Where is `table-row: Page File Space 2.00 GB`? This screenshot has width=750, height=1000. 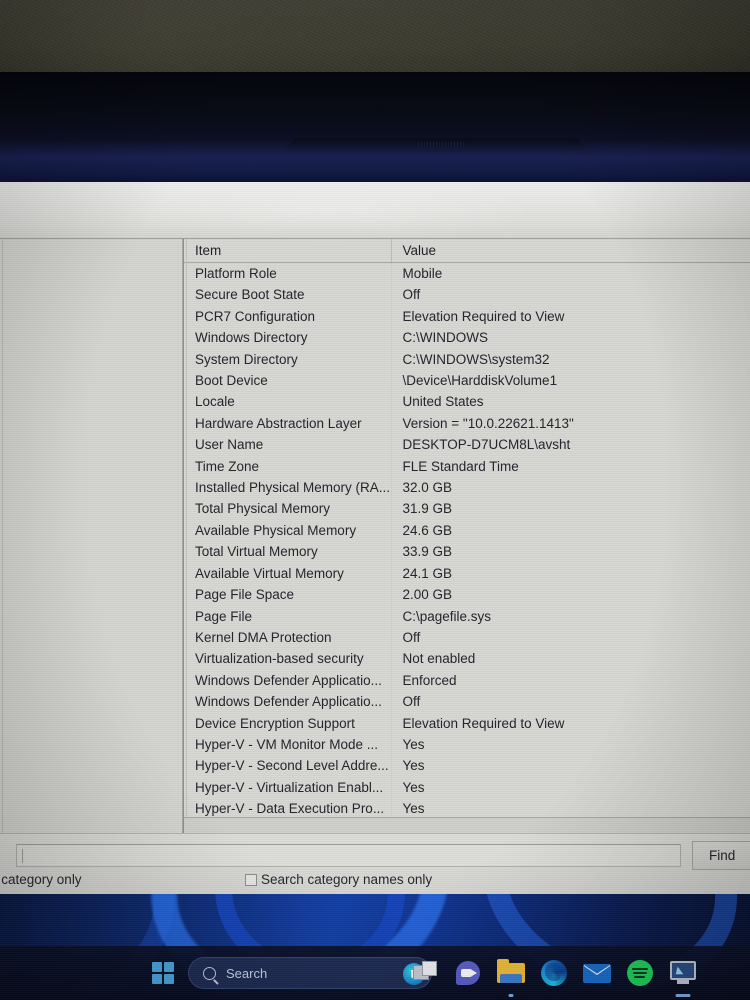
table-row: Page File Space 2.00 GB is located at coordinates (467, 595).